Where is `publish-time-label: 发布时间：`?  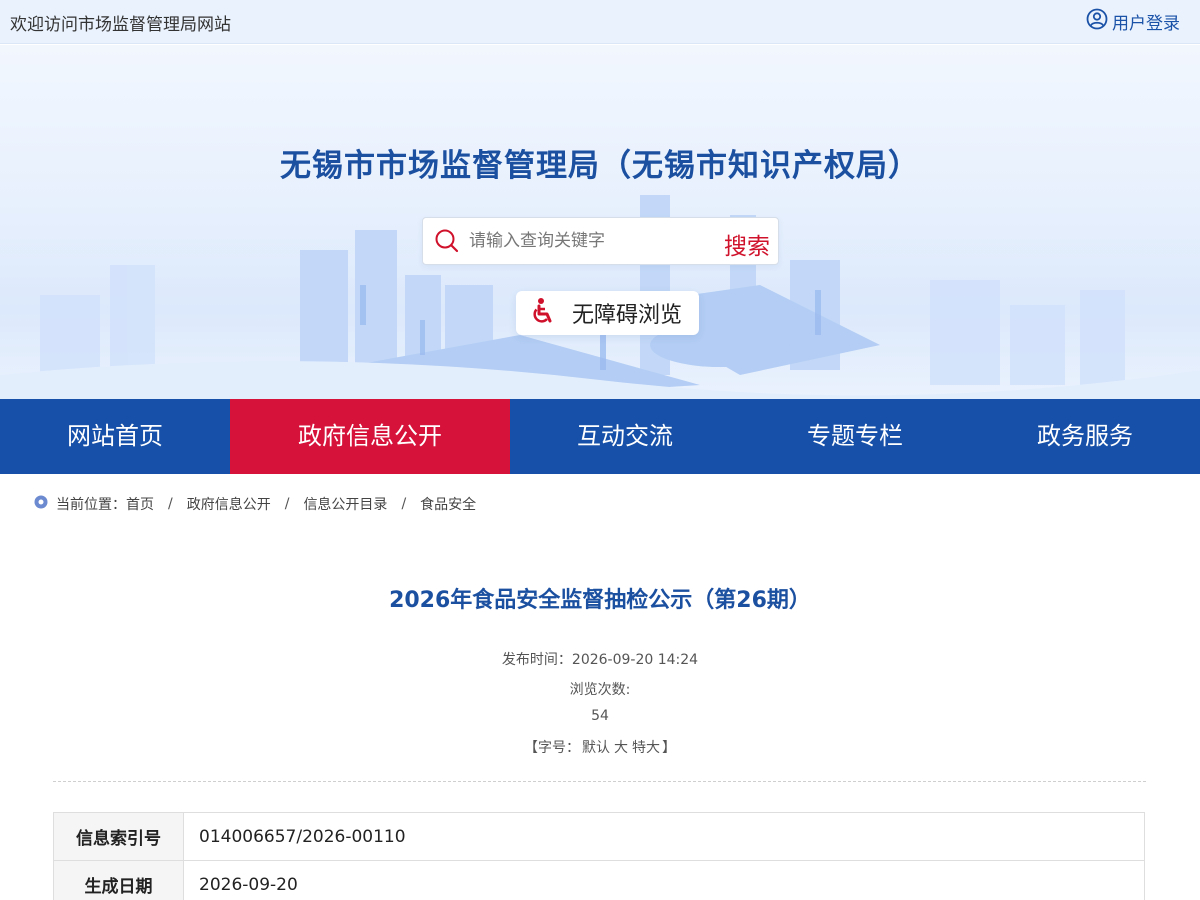 publish-time-label: 发布时间： is located at coordinates (536, 660).